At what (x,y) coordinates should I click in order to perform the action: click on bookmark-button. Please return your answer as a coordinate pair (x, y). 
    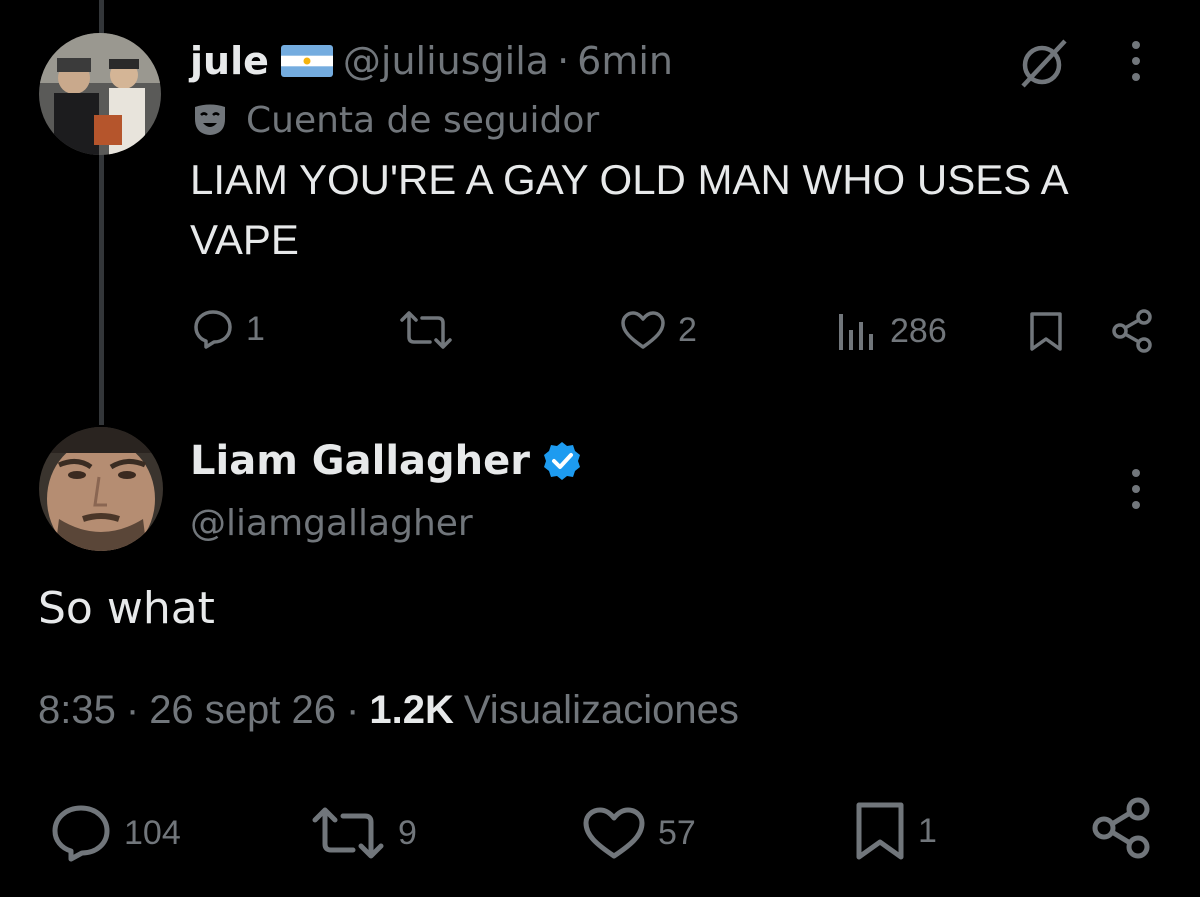
    Looking at the image, I should click on (1046, 331).